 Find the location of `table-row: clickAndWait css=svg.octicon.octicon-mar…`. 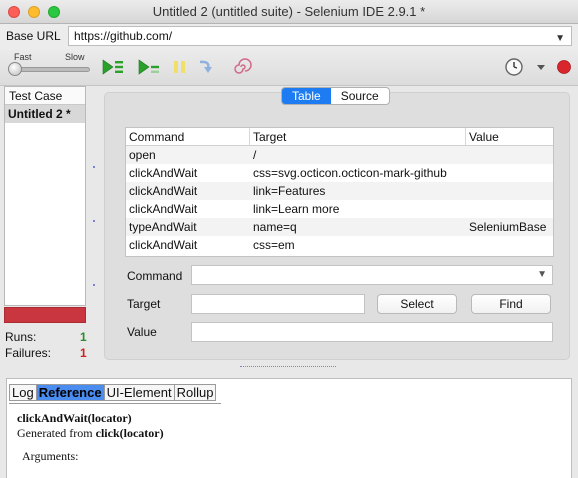

table-row: clickAndWait css=svg.octicon.octicon-mar… is located at coordinates (339, 173).